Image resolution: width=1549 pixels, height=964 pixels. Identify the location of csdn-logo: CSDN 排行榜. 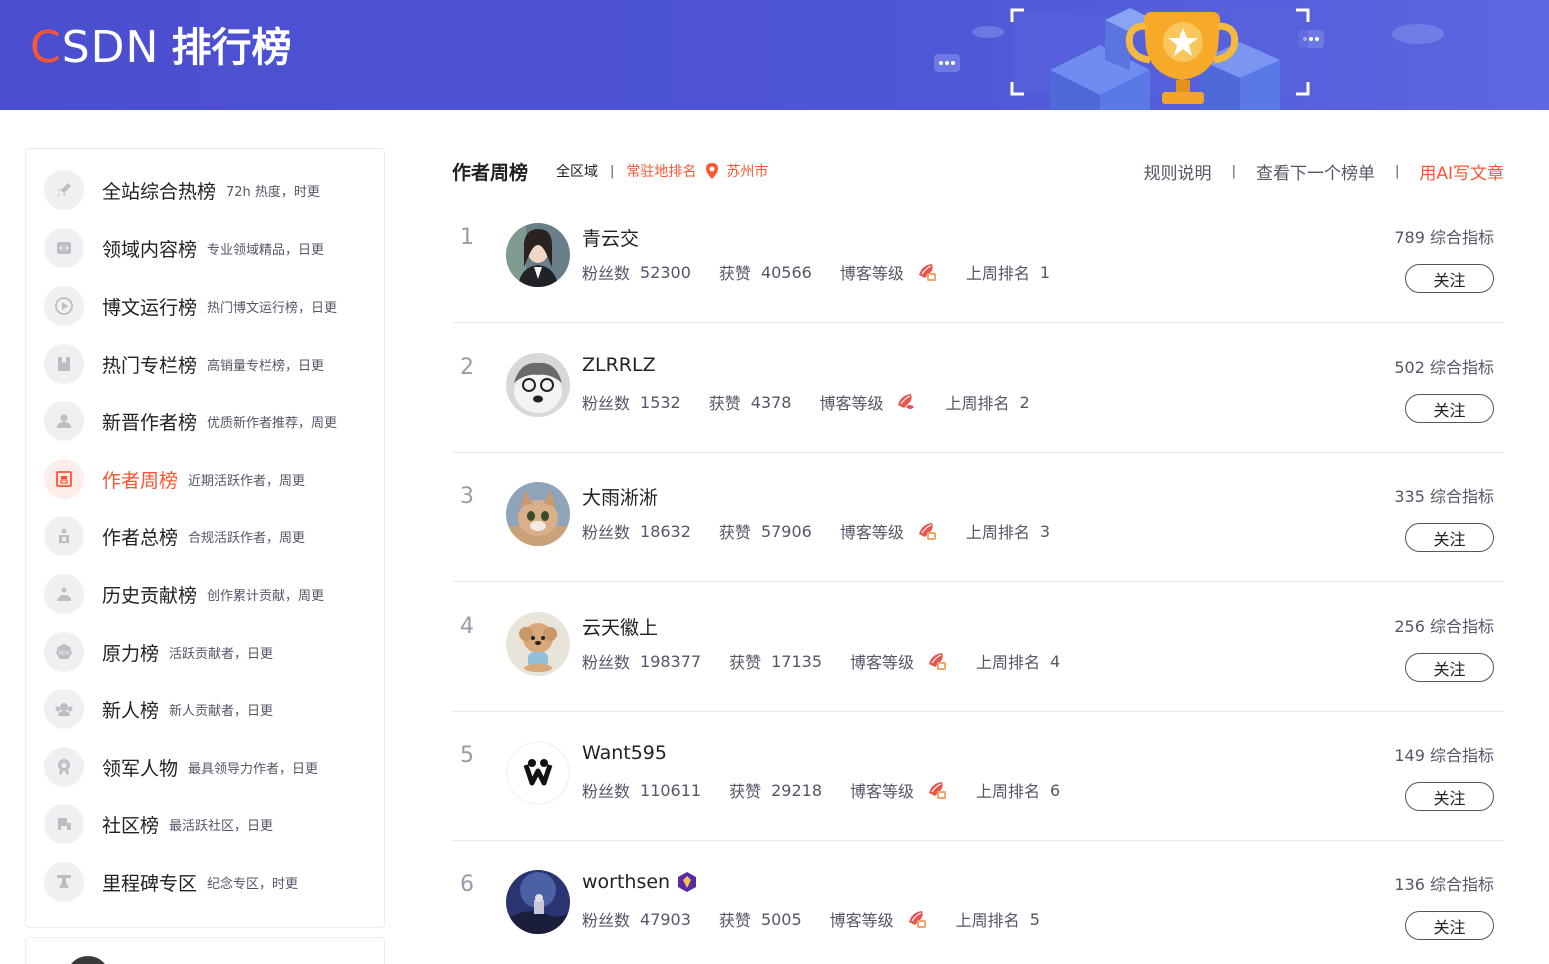
(160, 48).